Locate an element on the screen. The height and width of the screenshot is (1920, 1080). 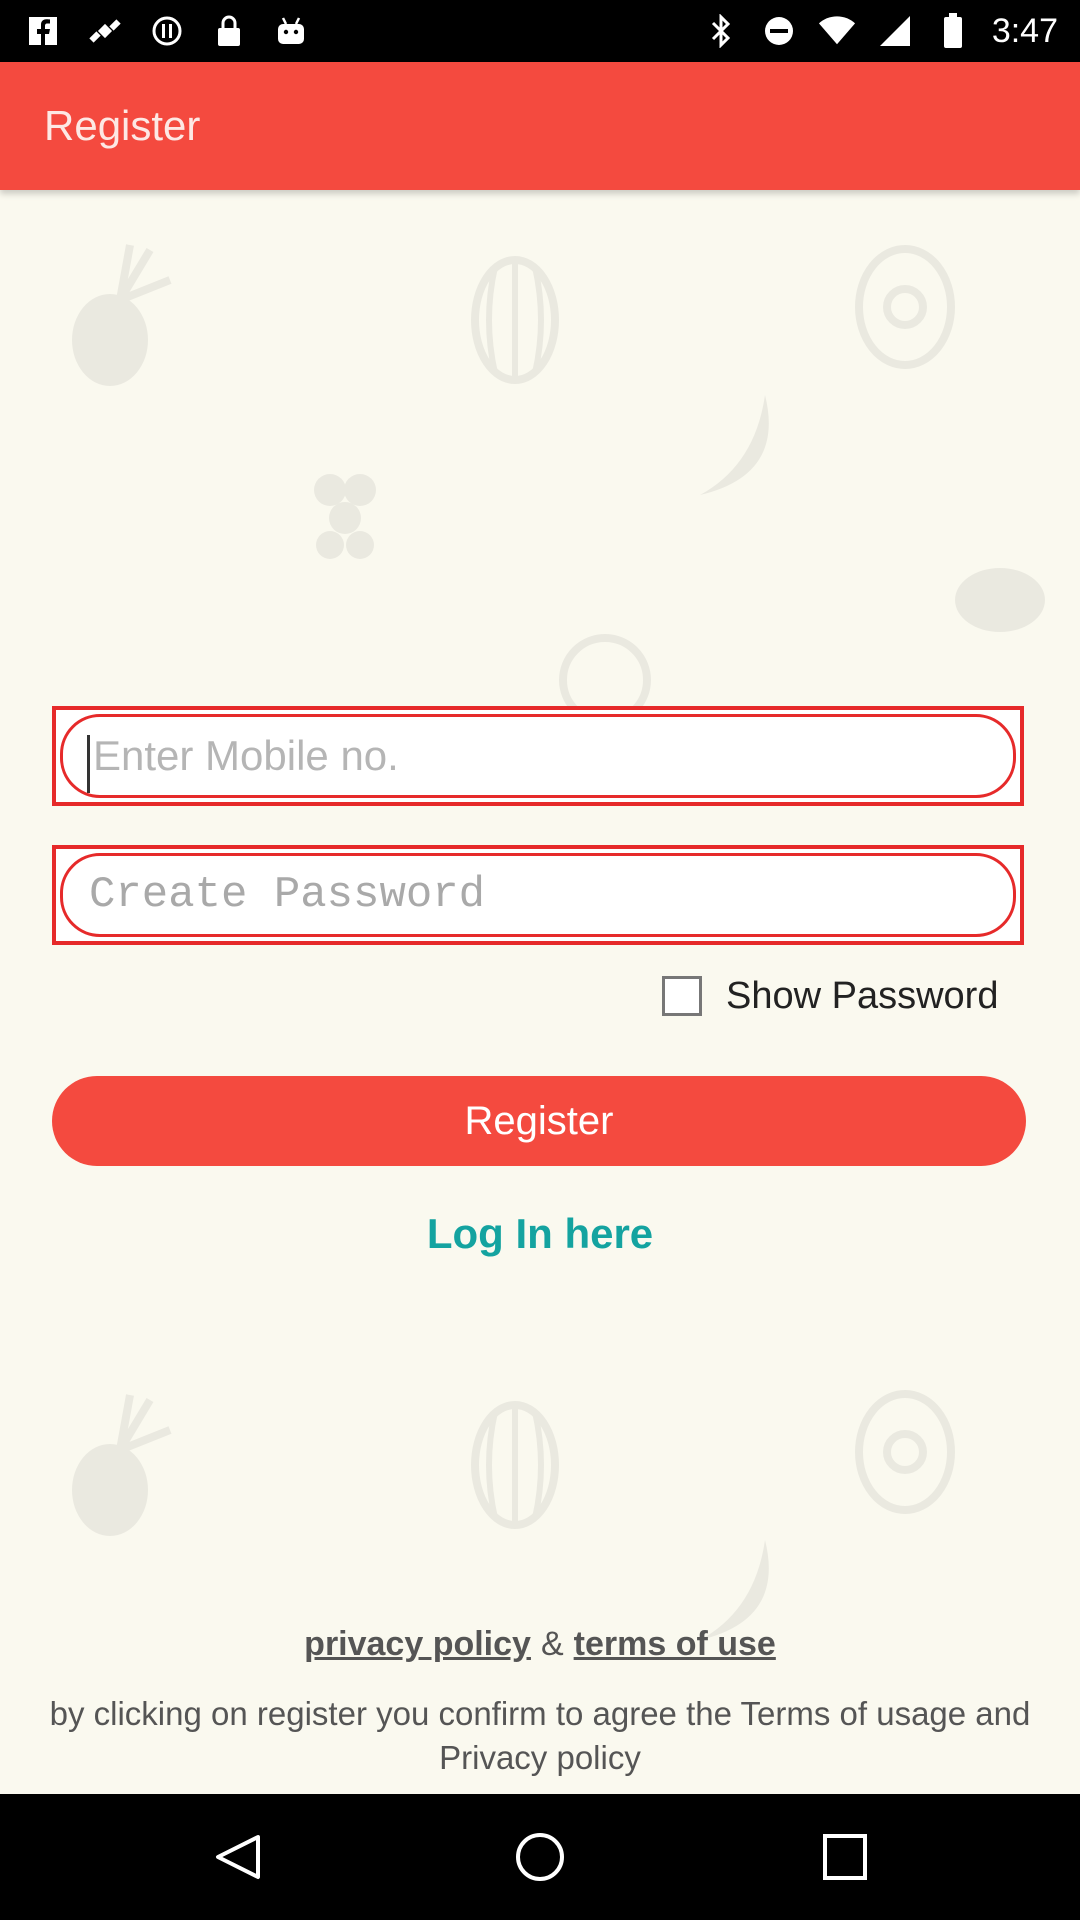
facebook-icon is located at coordinates (43, 31).